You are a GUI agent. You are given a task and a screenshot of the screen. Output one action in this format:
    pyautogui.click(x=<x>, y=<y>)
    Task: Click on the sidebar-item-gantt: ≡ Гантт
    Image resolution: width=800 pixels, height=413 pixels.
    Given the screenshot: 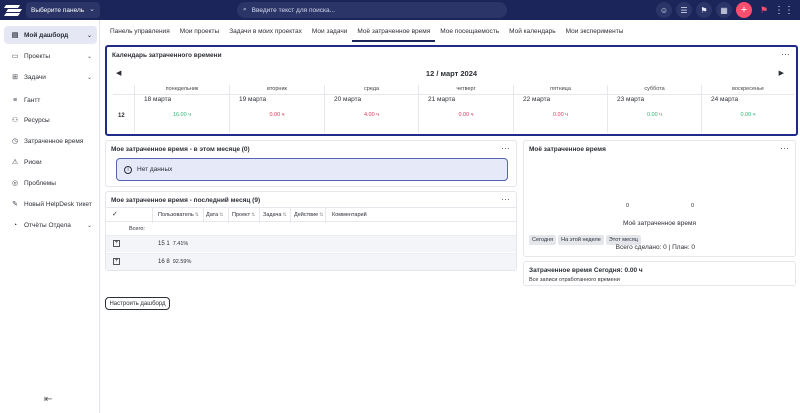 What is the action you would take?
    pyautogui.click(x=50, y=100)
    